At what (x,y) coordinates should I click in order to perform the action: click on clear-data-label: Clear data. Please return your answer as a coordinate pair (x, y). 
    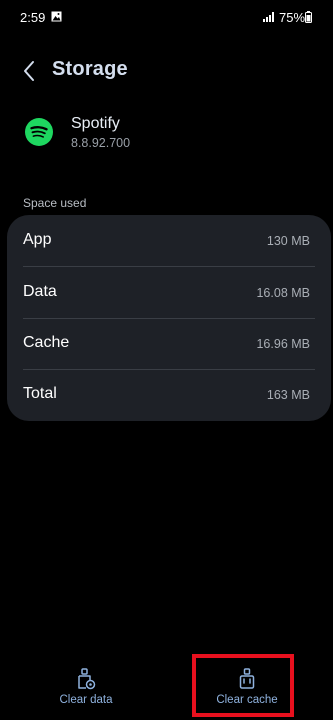
    Looking at the image, I should click on (86, 700).